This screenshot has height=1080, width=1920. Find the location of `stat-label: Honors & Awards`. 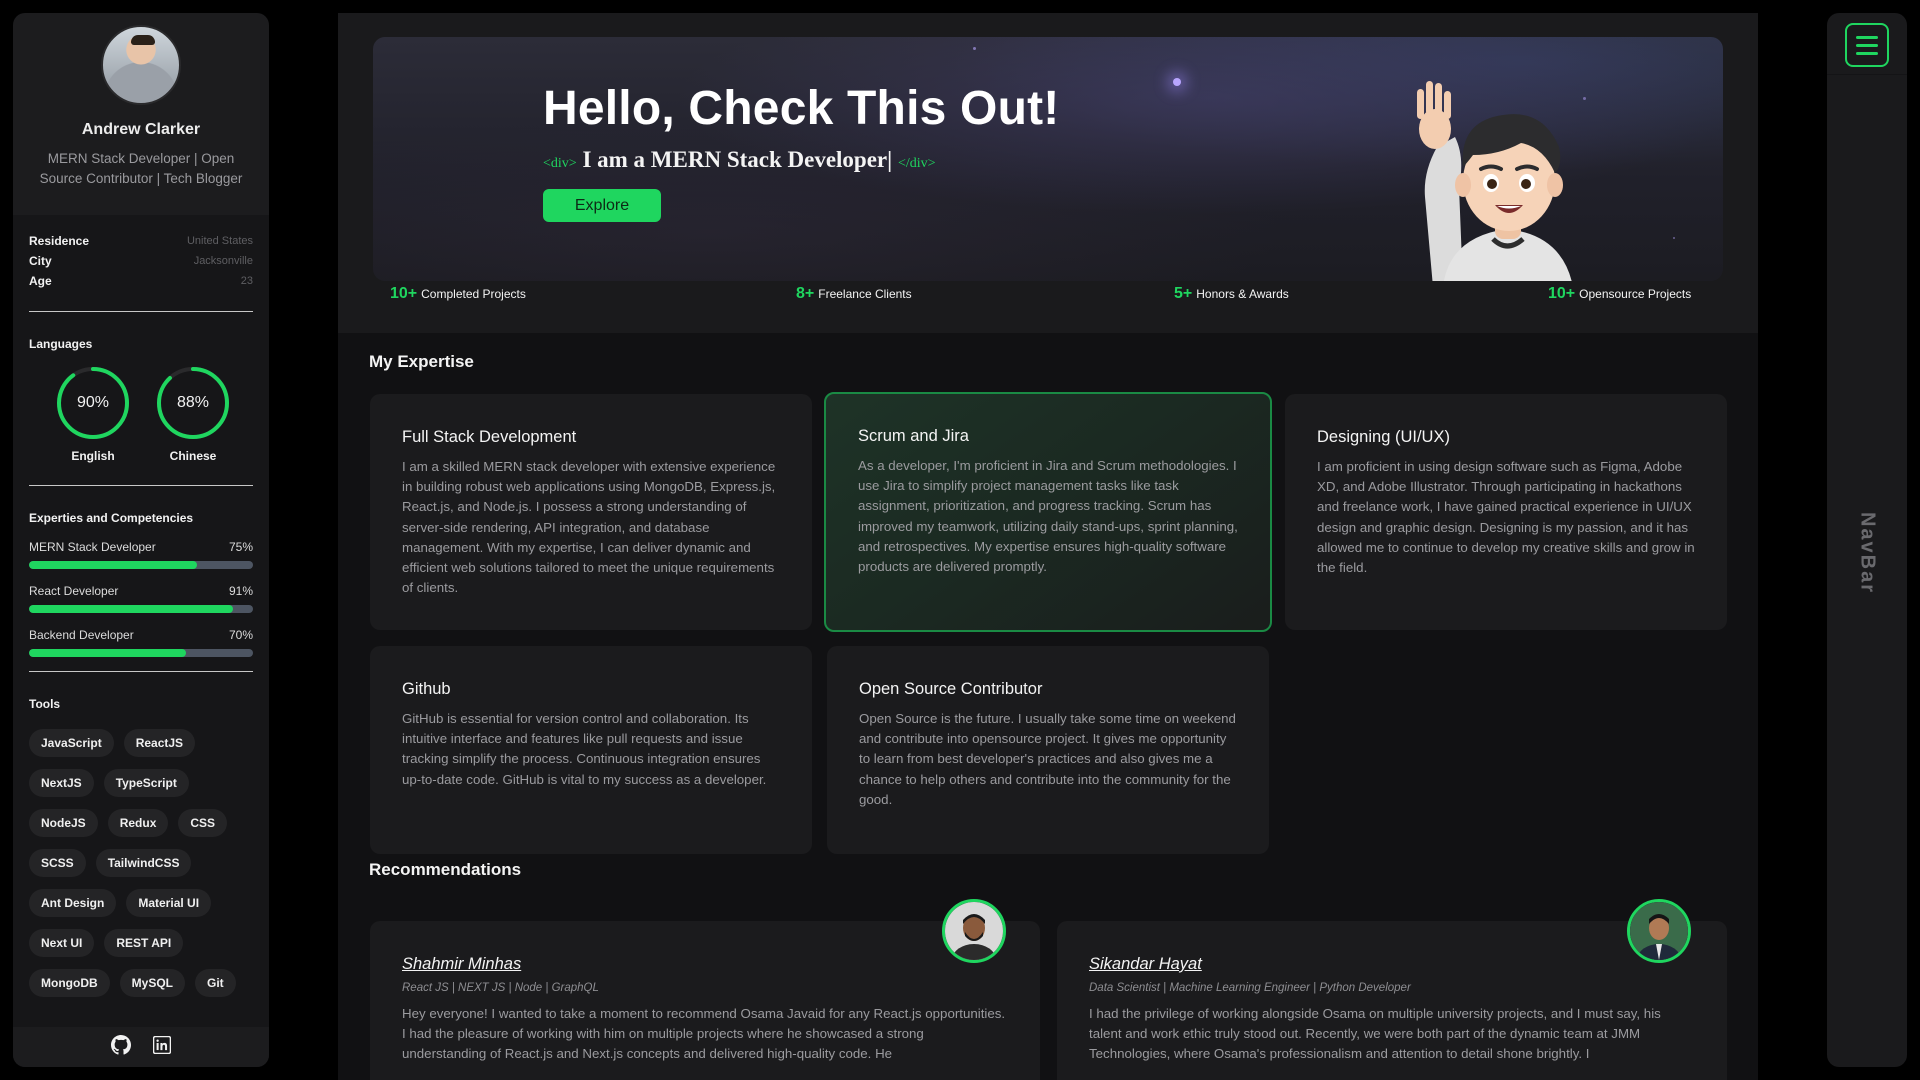

stat-label: Honors & Awards is located at coordinates (1242, 294).